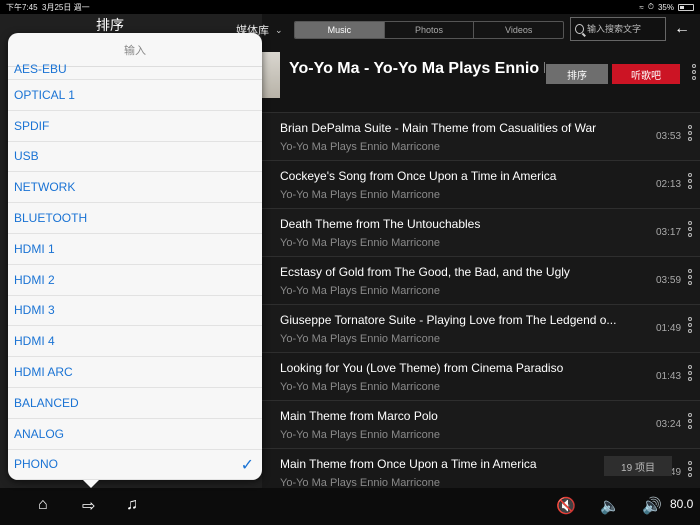  I want to click on top-nav: 媒体库 ⌄ Music Photos Videos ←, so click(464, 30).